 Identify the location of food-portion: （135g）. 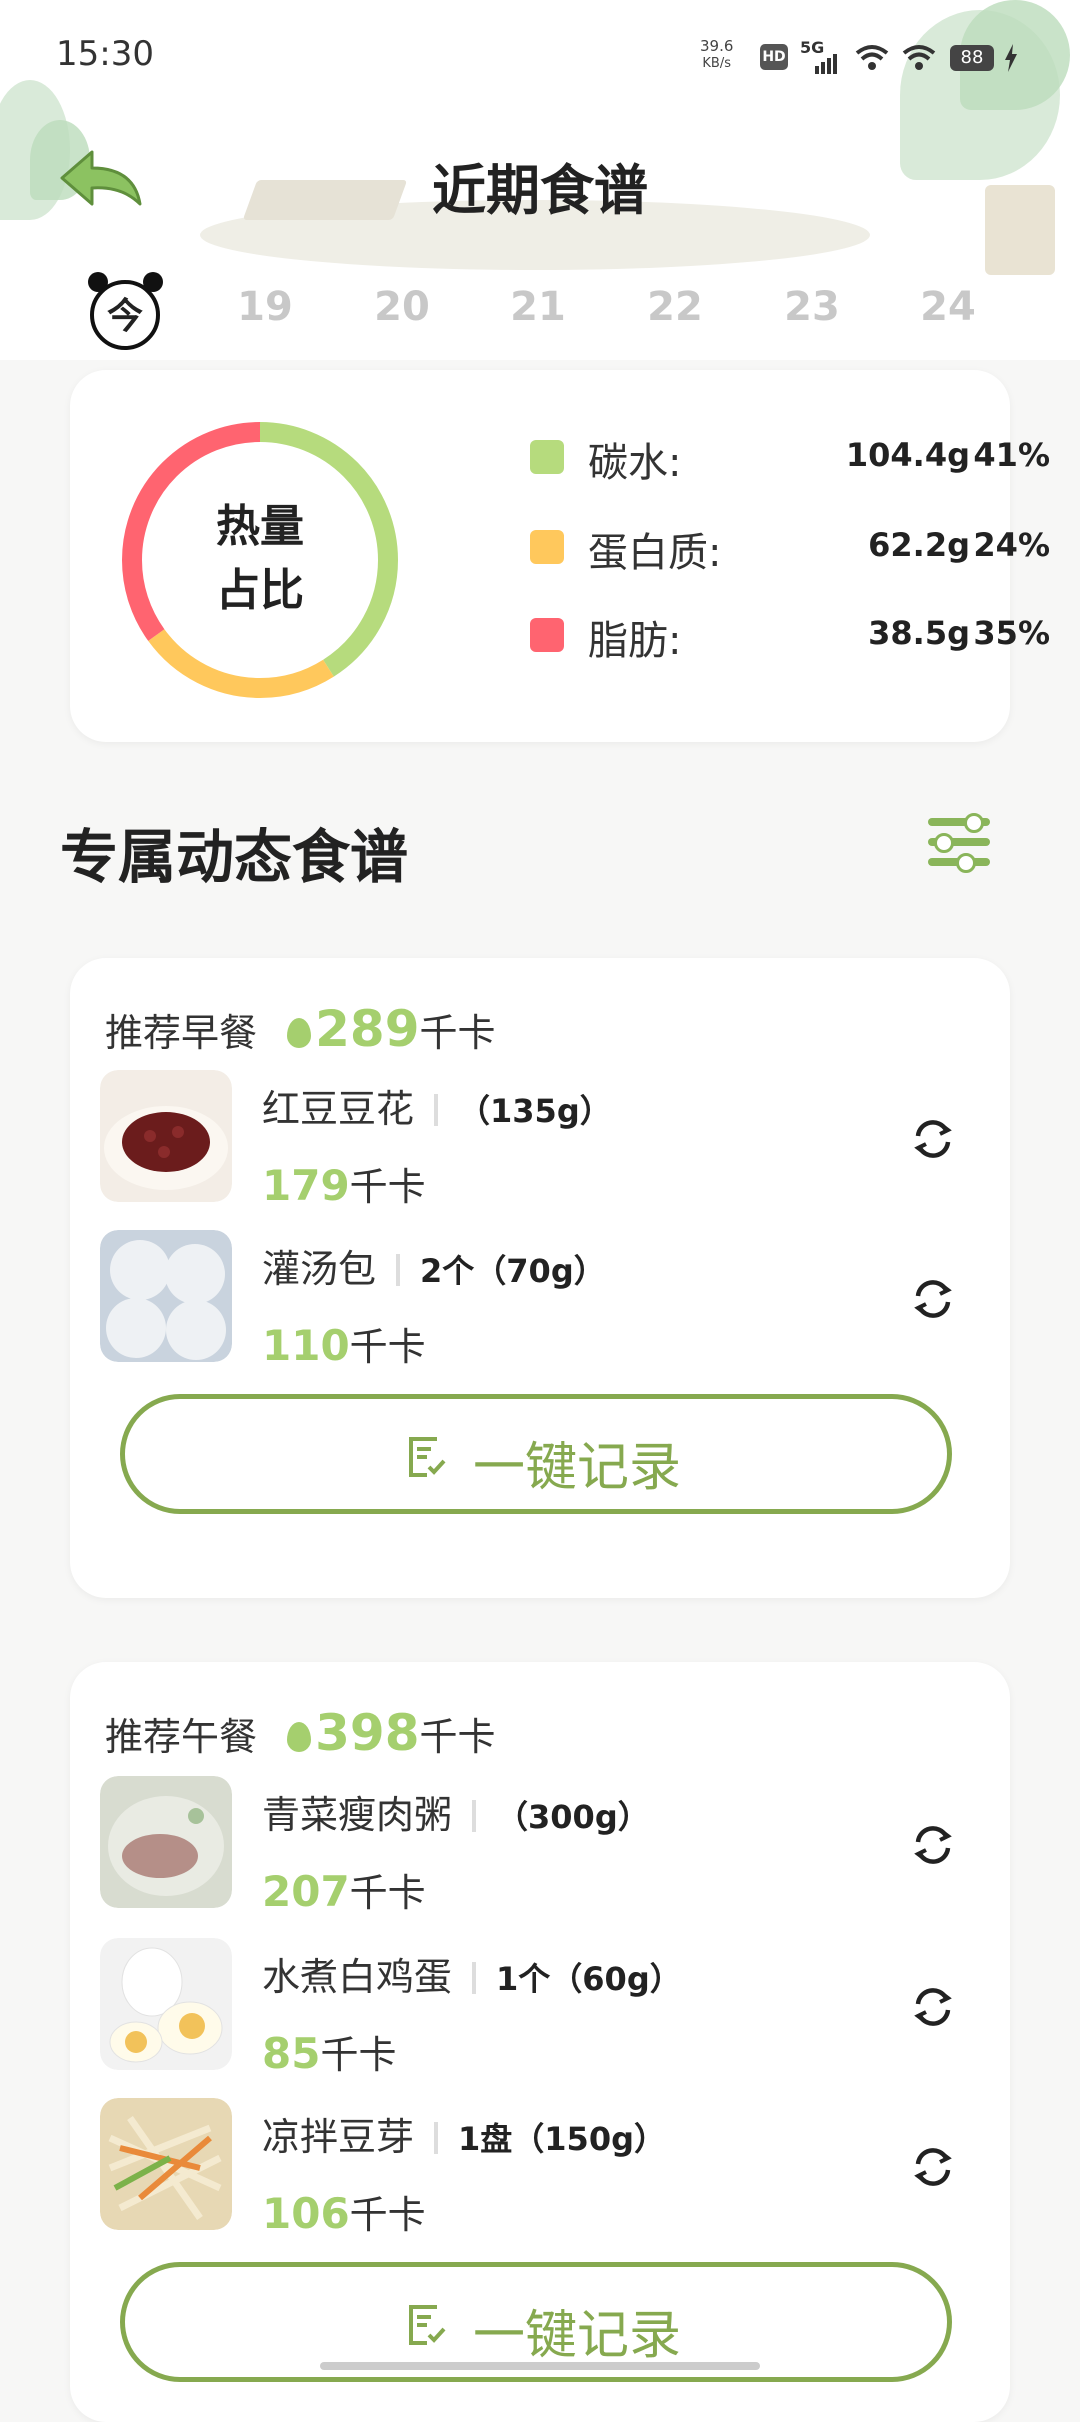
(535, 1111).